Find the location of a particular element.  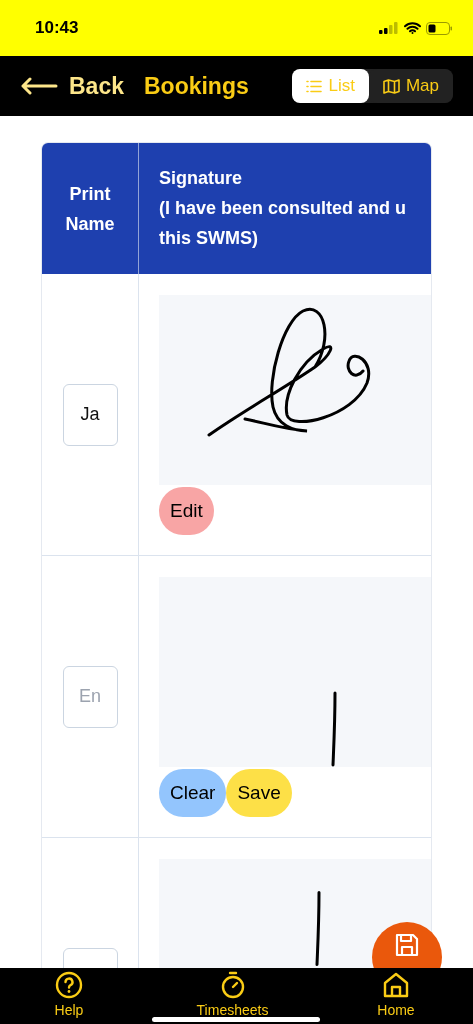

edit-button: Edit is located at coordinates (186, 511).